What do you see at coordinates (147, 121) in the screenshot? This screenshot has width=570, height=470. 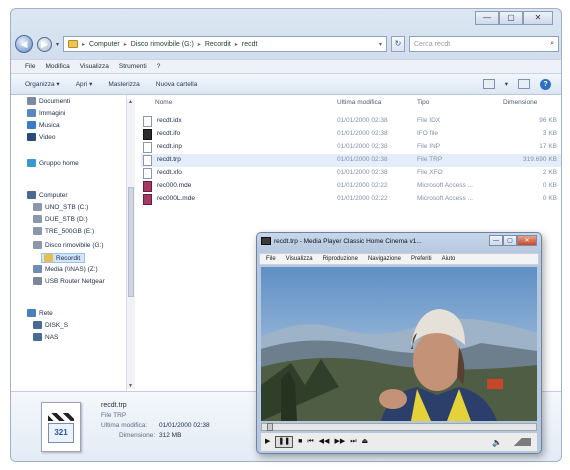 I see `file-icon` at bounding box center [147, 121].